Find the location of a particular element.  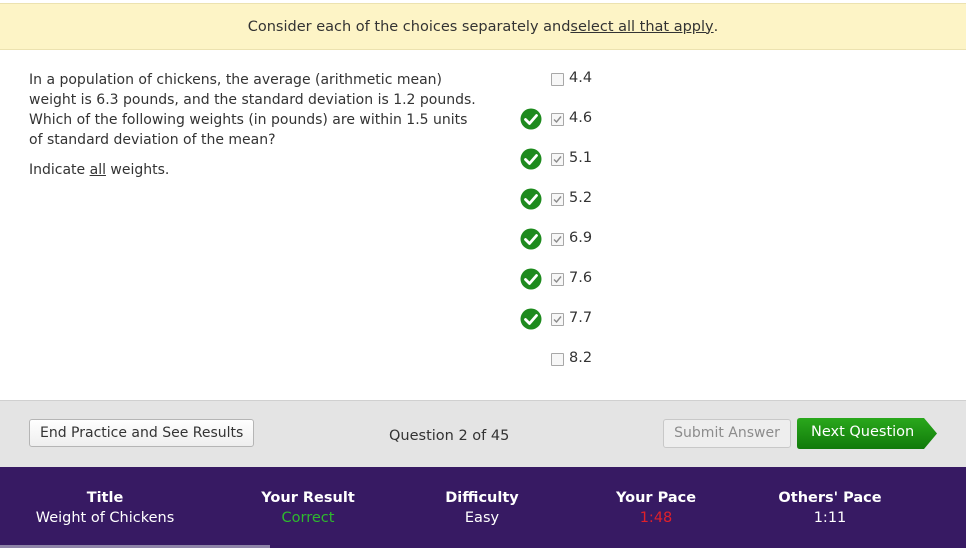

stat-difficulty: Difficulty Easy is located at coordinates (481, 508).